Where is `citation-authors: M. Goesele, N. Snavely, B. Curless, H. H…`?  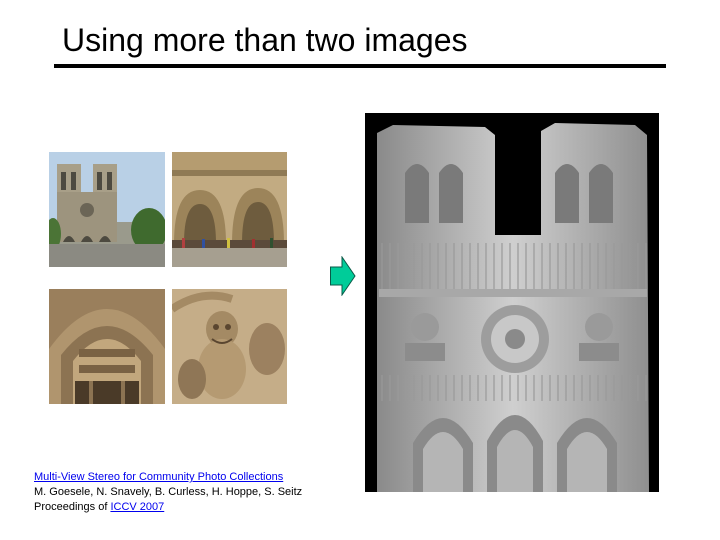 citation-authors: M. Goesele, N. Snavely, B. Curless, H. H… is located at coordinates (168, 492).